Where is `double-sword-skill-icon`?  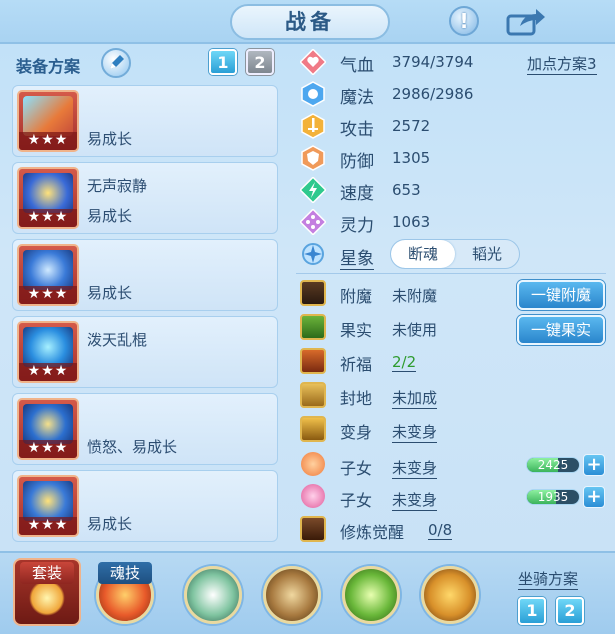 double-sword-skill-icon is located at coordinates (371, 595).